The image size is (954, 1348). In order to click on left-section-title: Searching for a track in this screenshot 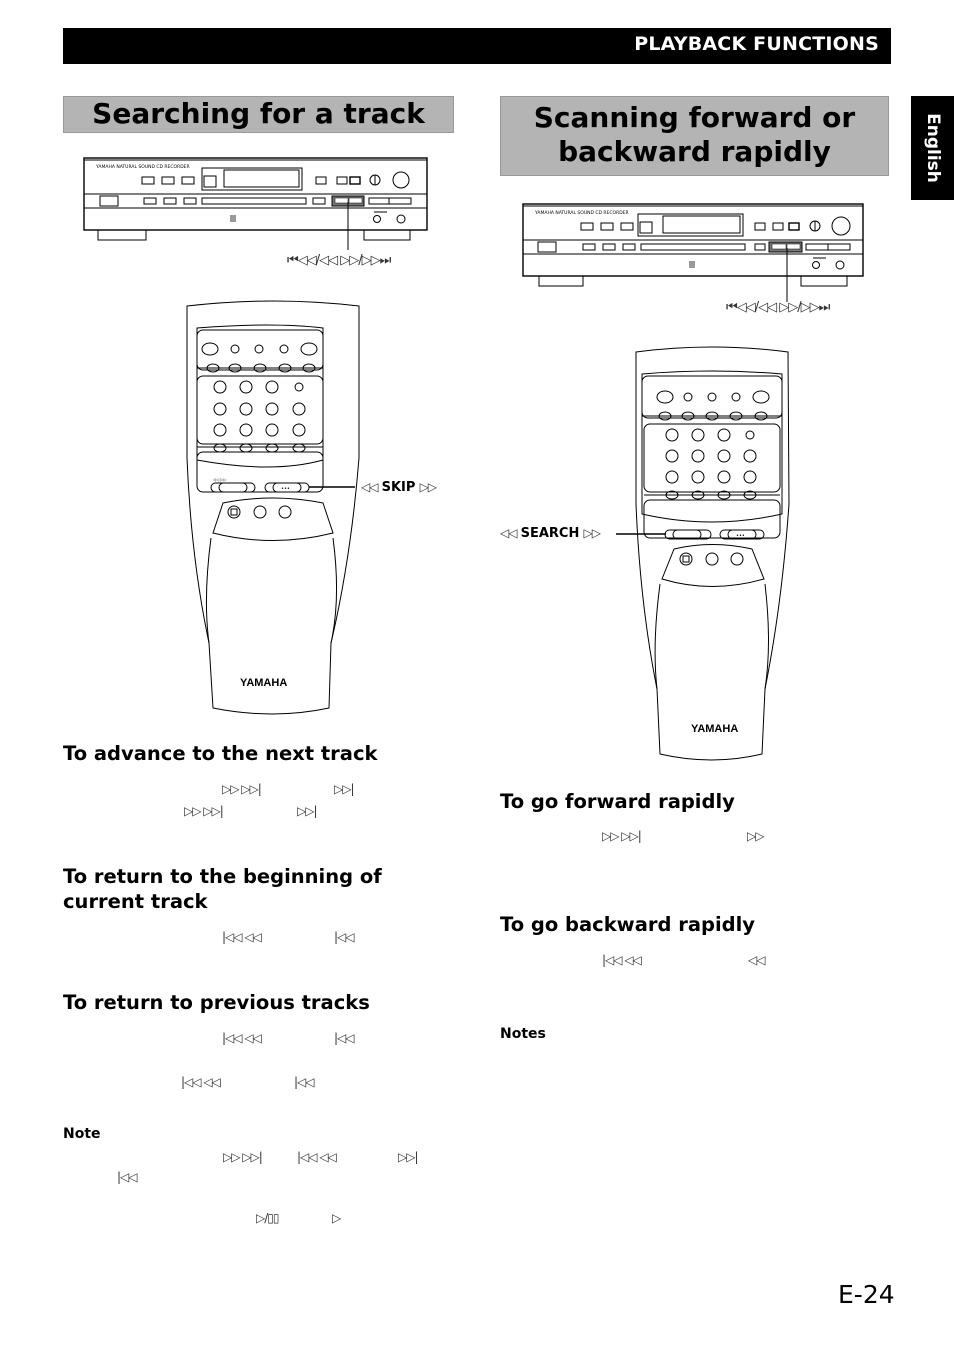, I will do `click(258, 114)`.